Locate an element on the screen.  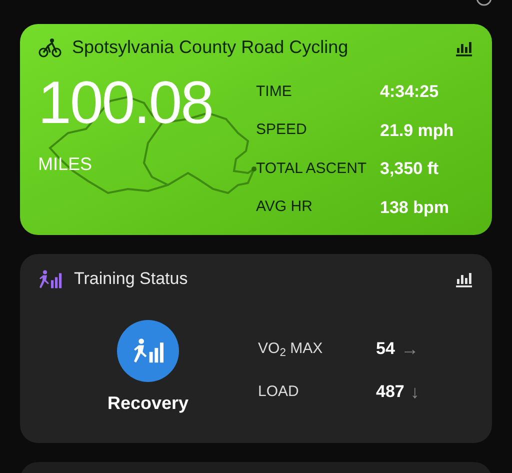
stat-value: 3,350 ft is located at coordinates (409, 169).